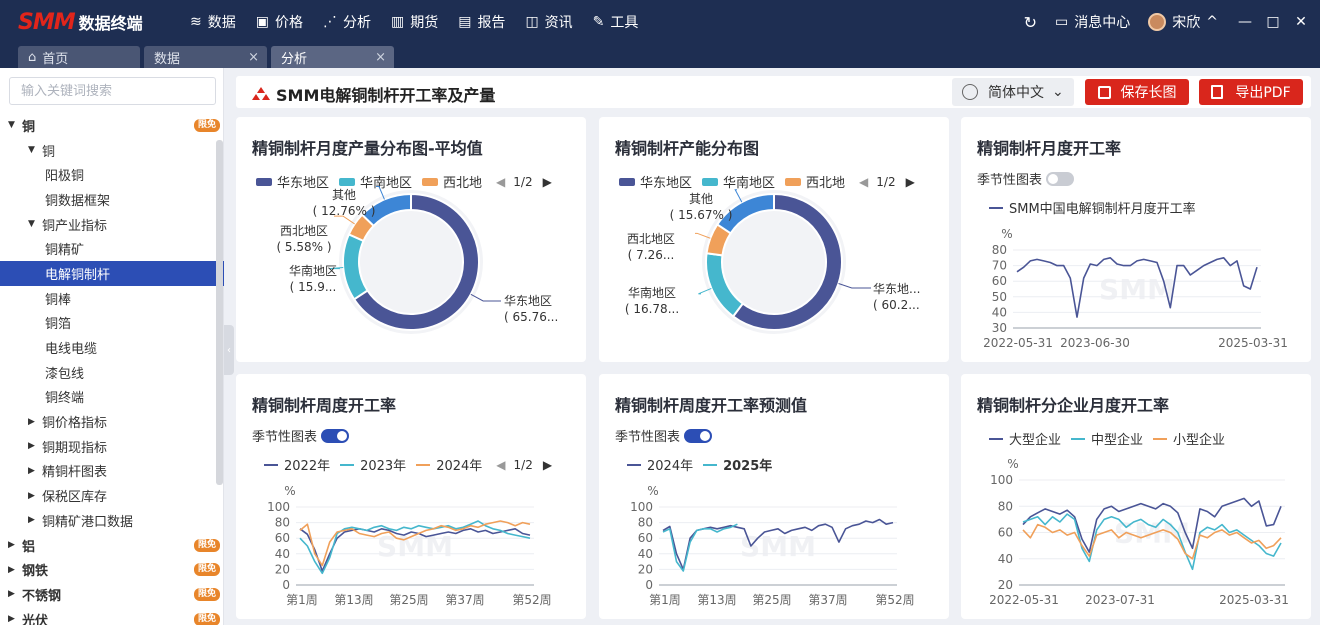 This screenshot has width=1320, height=625. Describe the element at coordinates (112, 446) in the screenshot. I see `sidebar-item: ▶ 铜期现指标` at that location.